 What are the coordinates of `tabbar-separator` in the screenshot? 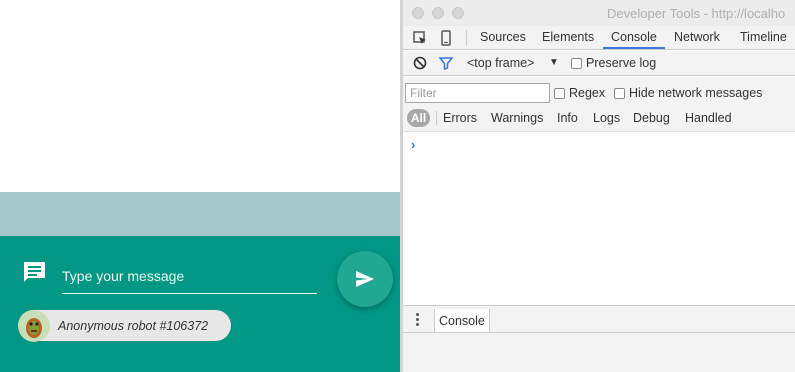 It's located at (466, 38).